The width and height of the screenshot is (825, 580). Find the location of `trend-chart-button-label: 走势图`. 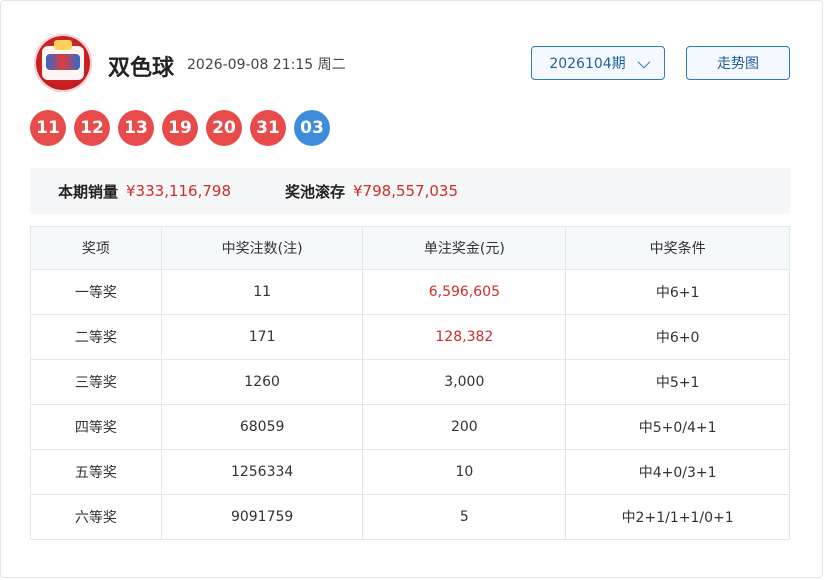

trend-chart-button-label: 走势图 is located at coordinates (738, 64).